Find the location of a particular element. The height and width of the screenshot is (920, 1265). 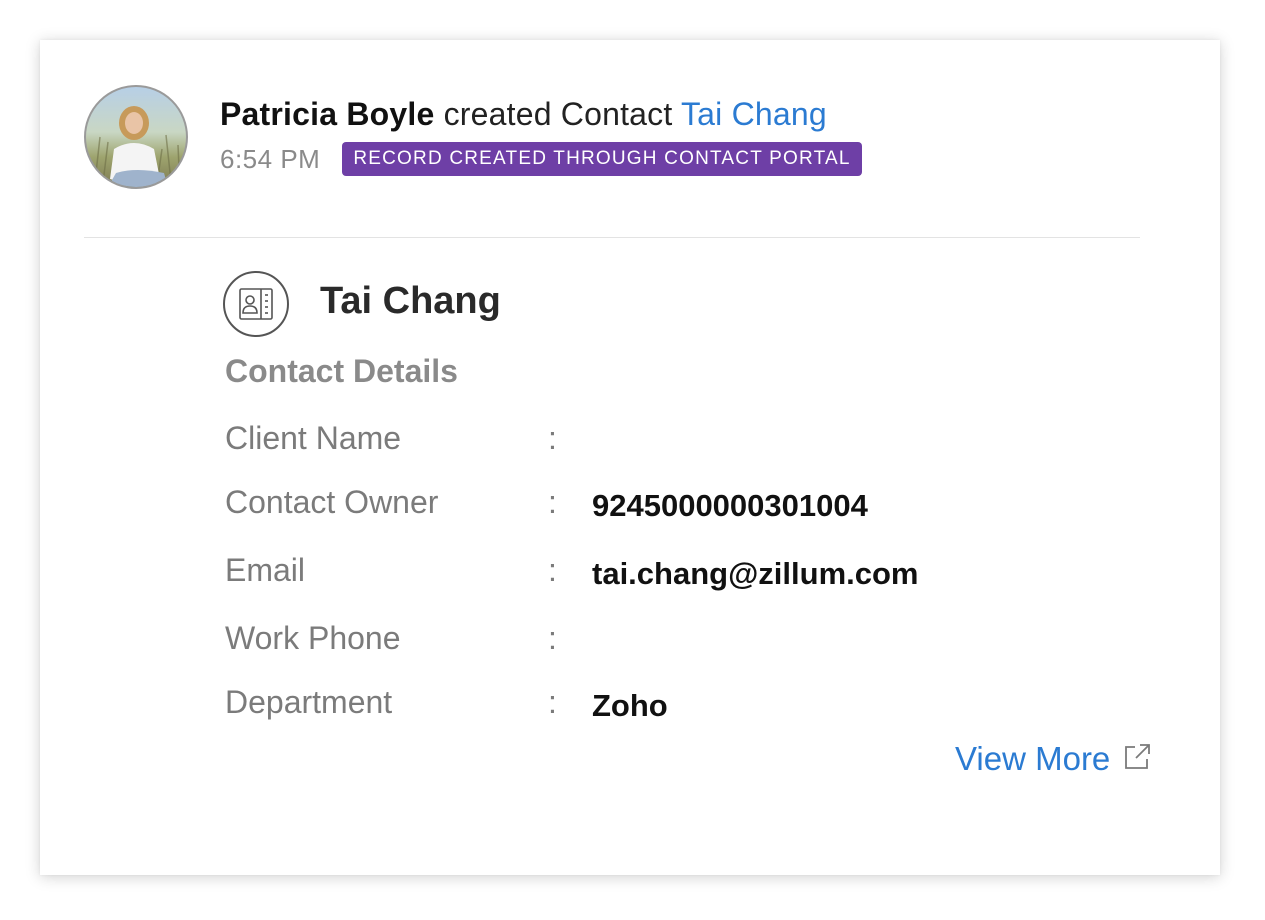

field-value: 9245000000301004 is located at coordinates (730, 505).